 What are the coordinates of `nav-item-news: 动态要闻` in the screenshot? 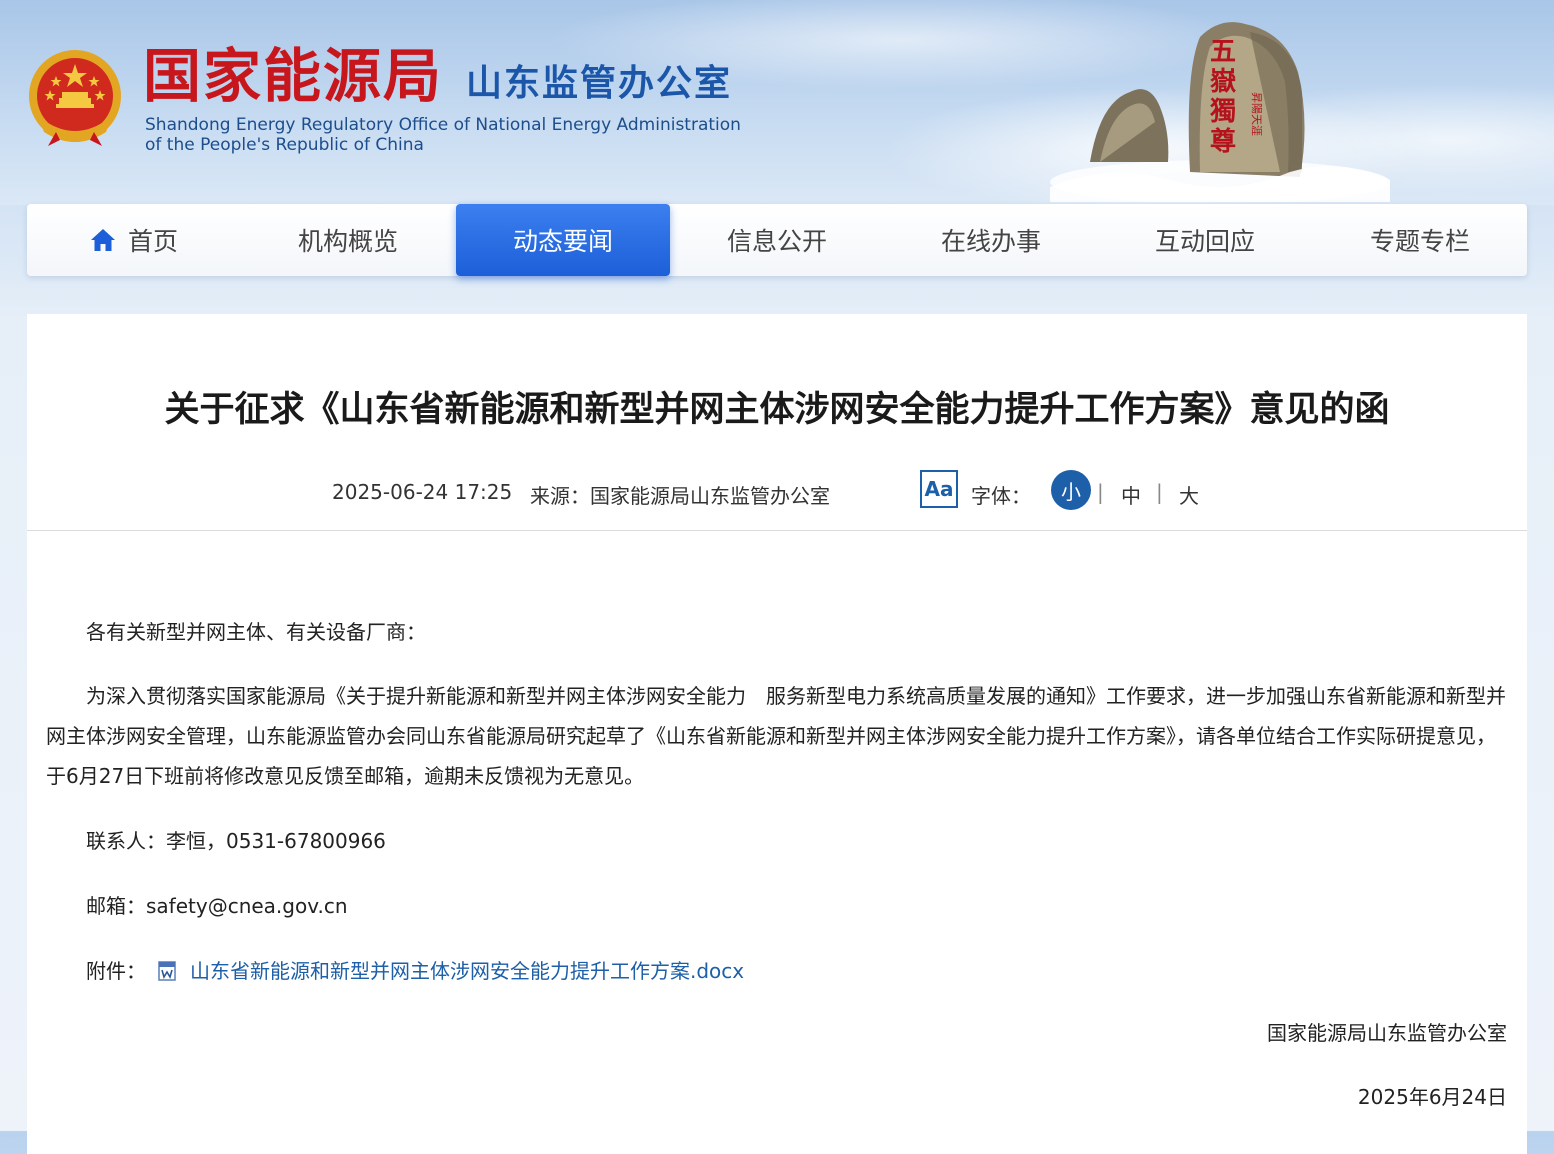 It's located at (563, 240).